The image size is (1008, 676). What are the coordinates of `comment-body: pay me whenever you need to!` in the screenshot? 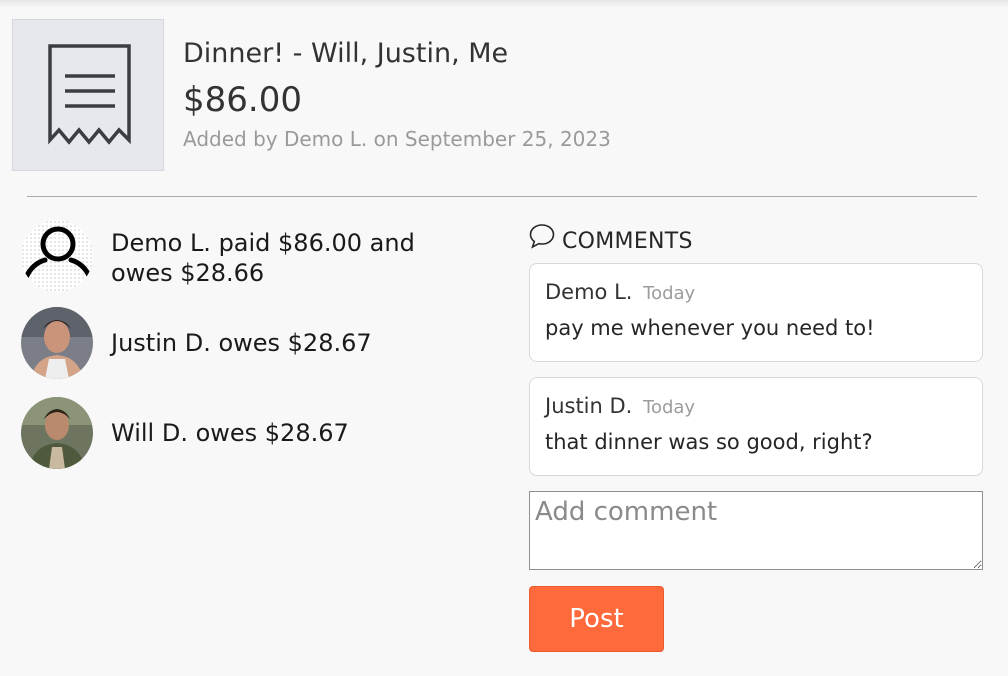 It's located at (710, 328).